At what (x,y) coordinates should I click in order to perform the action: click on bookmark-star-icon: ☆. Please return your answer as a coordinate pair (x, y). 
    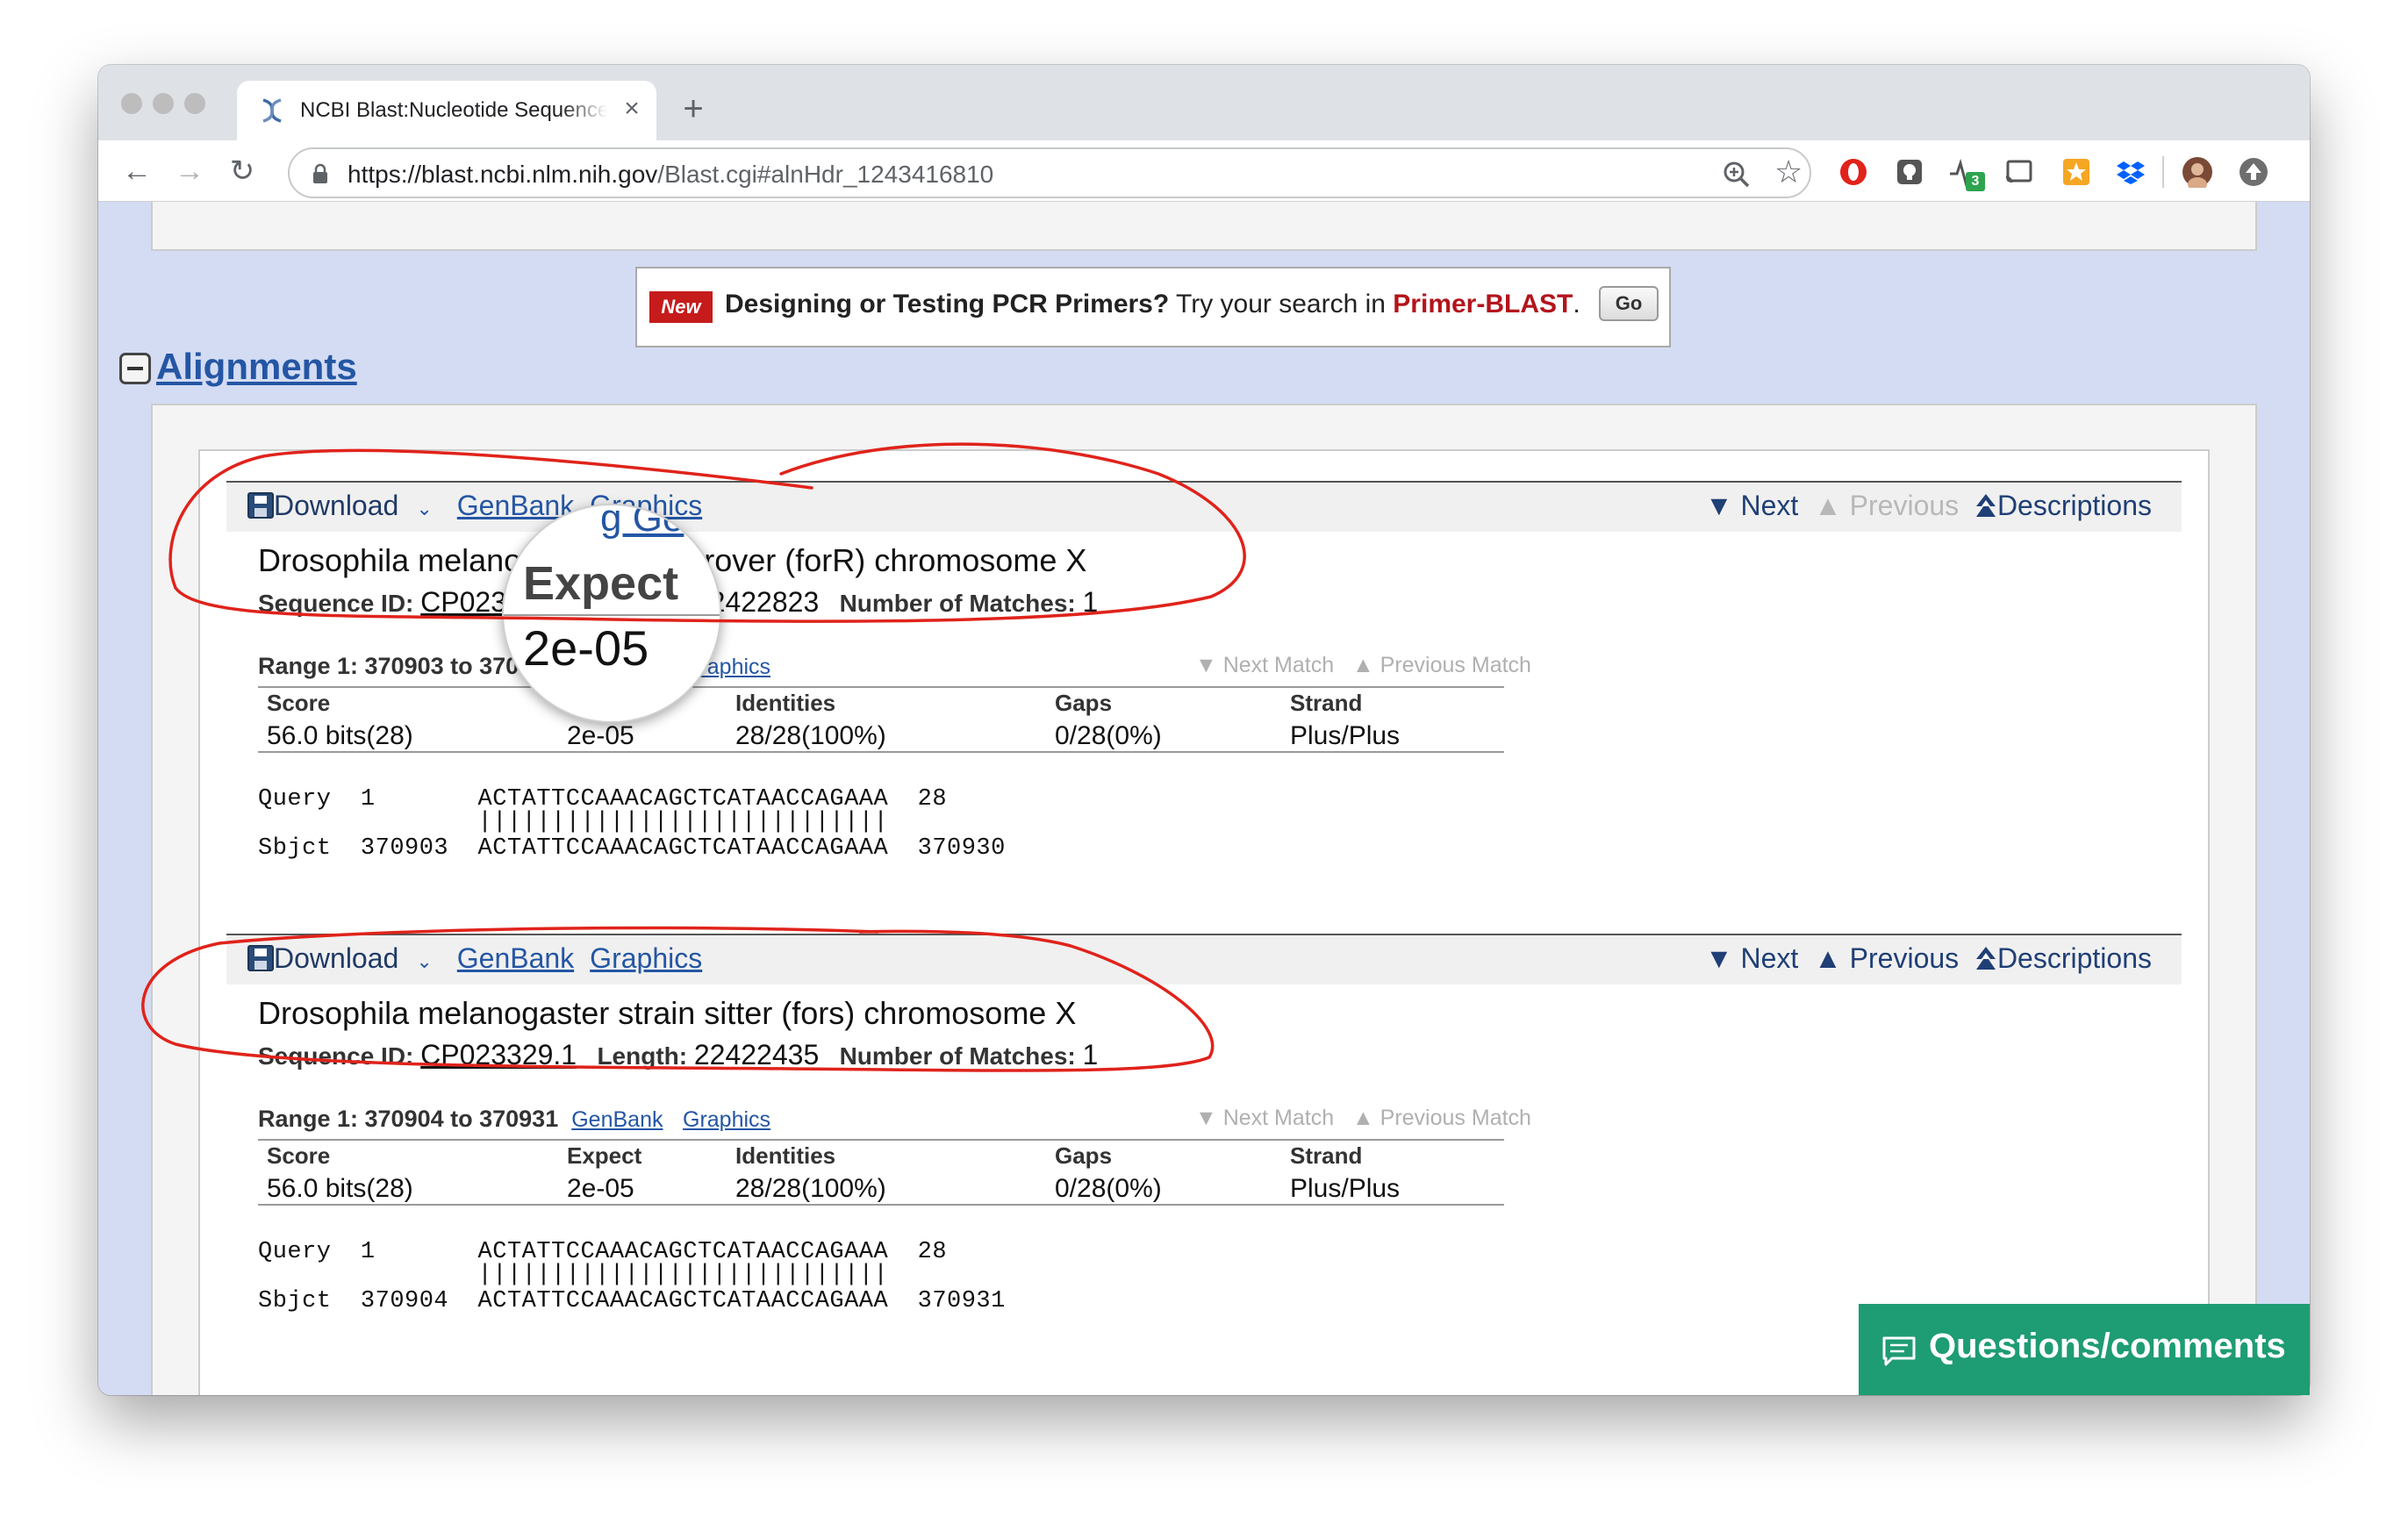
    Looking at the image, I should click on (1790, 172).